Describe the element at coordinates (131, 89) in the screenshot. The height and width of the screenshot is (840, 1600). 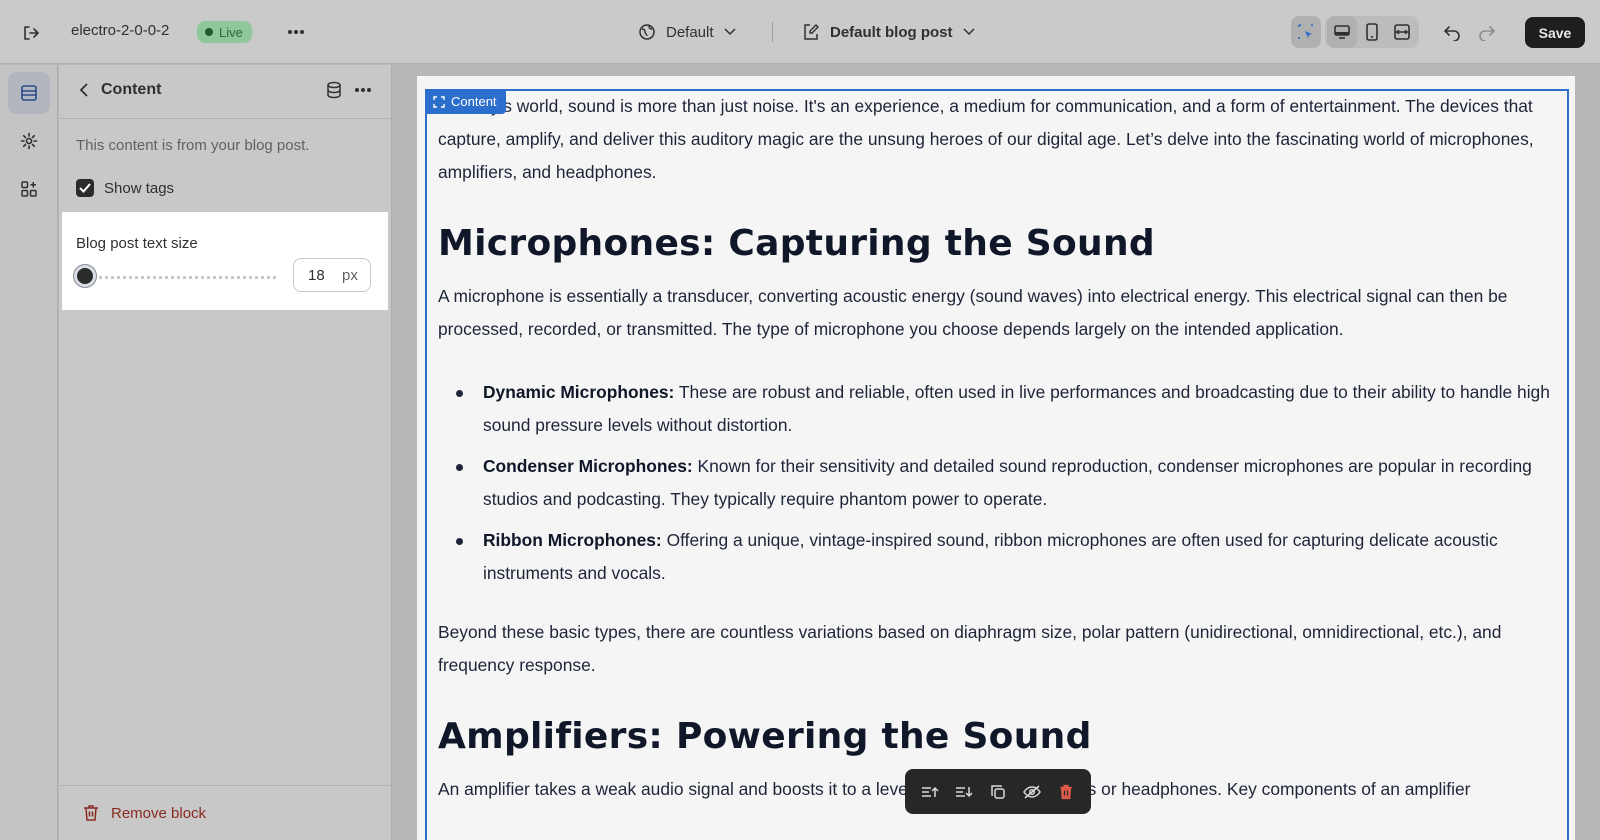
I see `panel-title: Content` at that location.